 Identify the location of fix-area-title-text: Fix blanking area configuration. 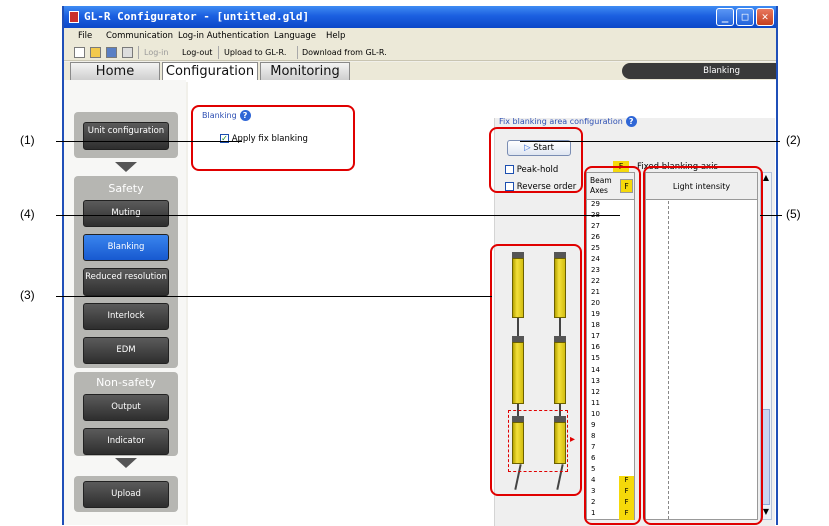
(561, 121).